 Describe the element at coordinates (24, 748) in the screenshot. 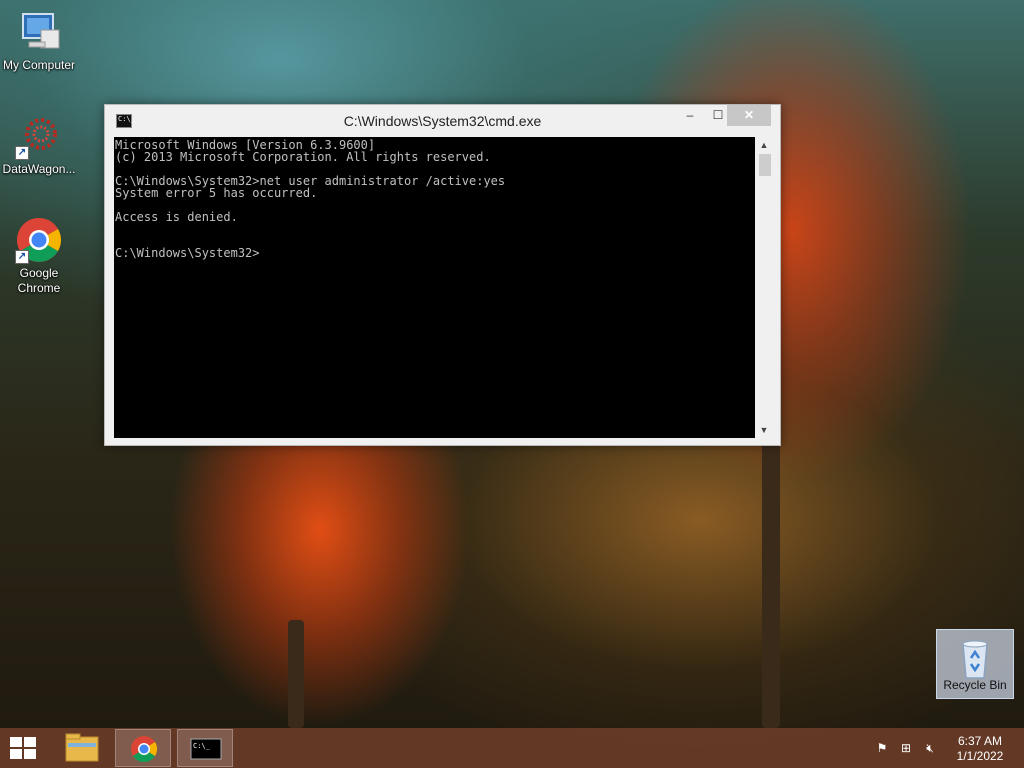

I see `start-button` at that location.